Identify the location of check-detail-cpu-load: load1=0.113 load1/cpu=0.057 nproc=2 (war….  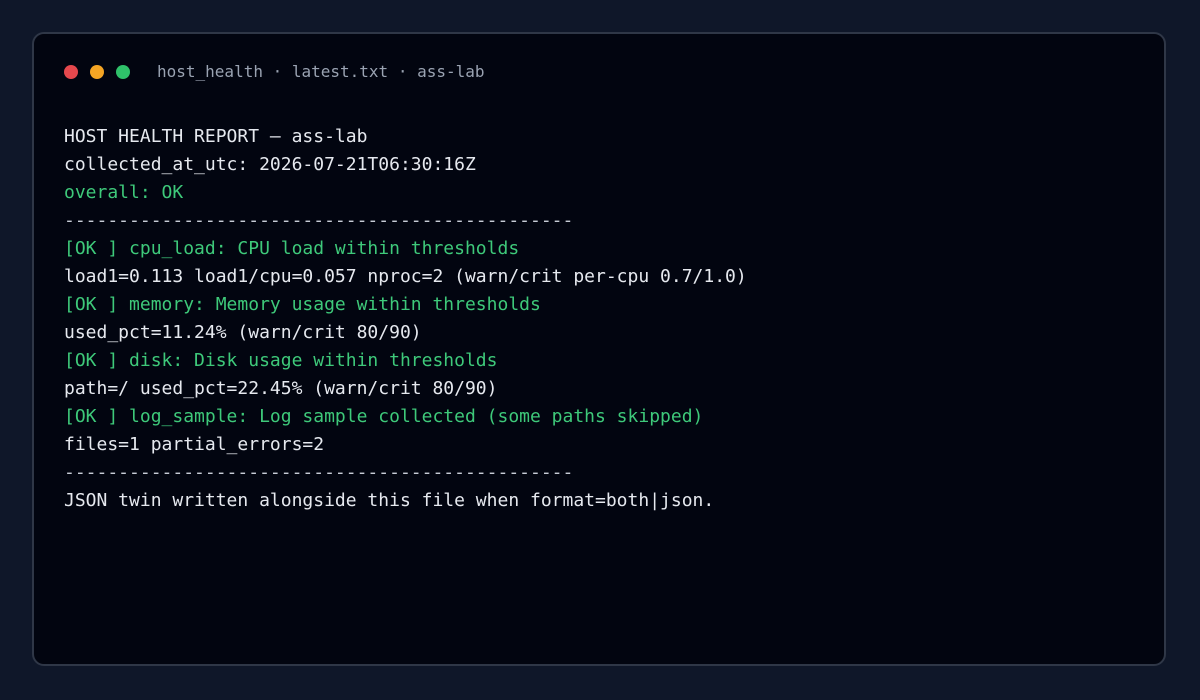
(405, 276).